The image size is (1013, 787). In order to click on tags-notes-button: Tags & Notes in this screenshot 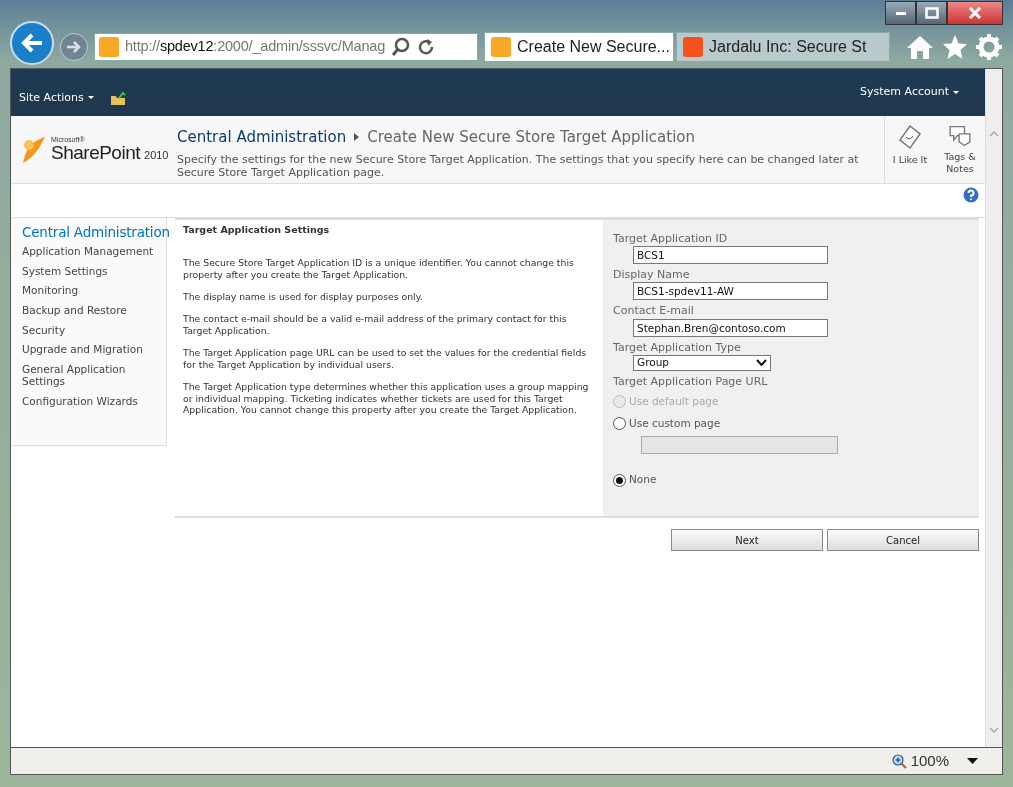, I will do `click(960, 149)`.